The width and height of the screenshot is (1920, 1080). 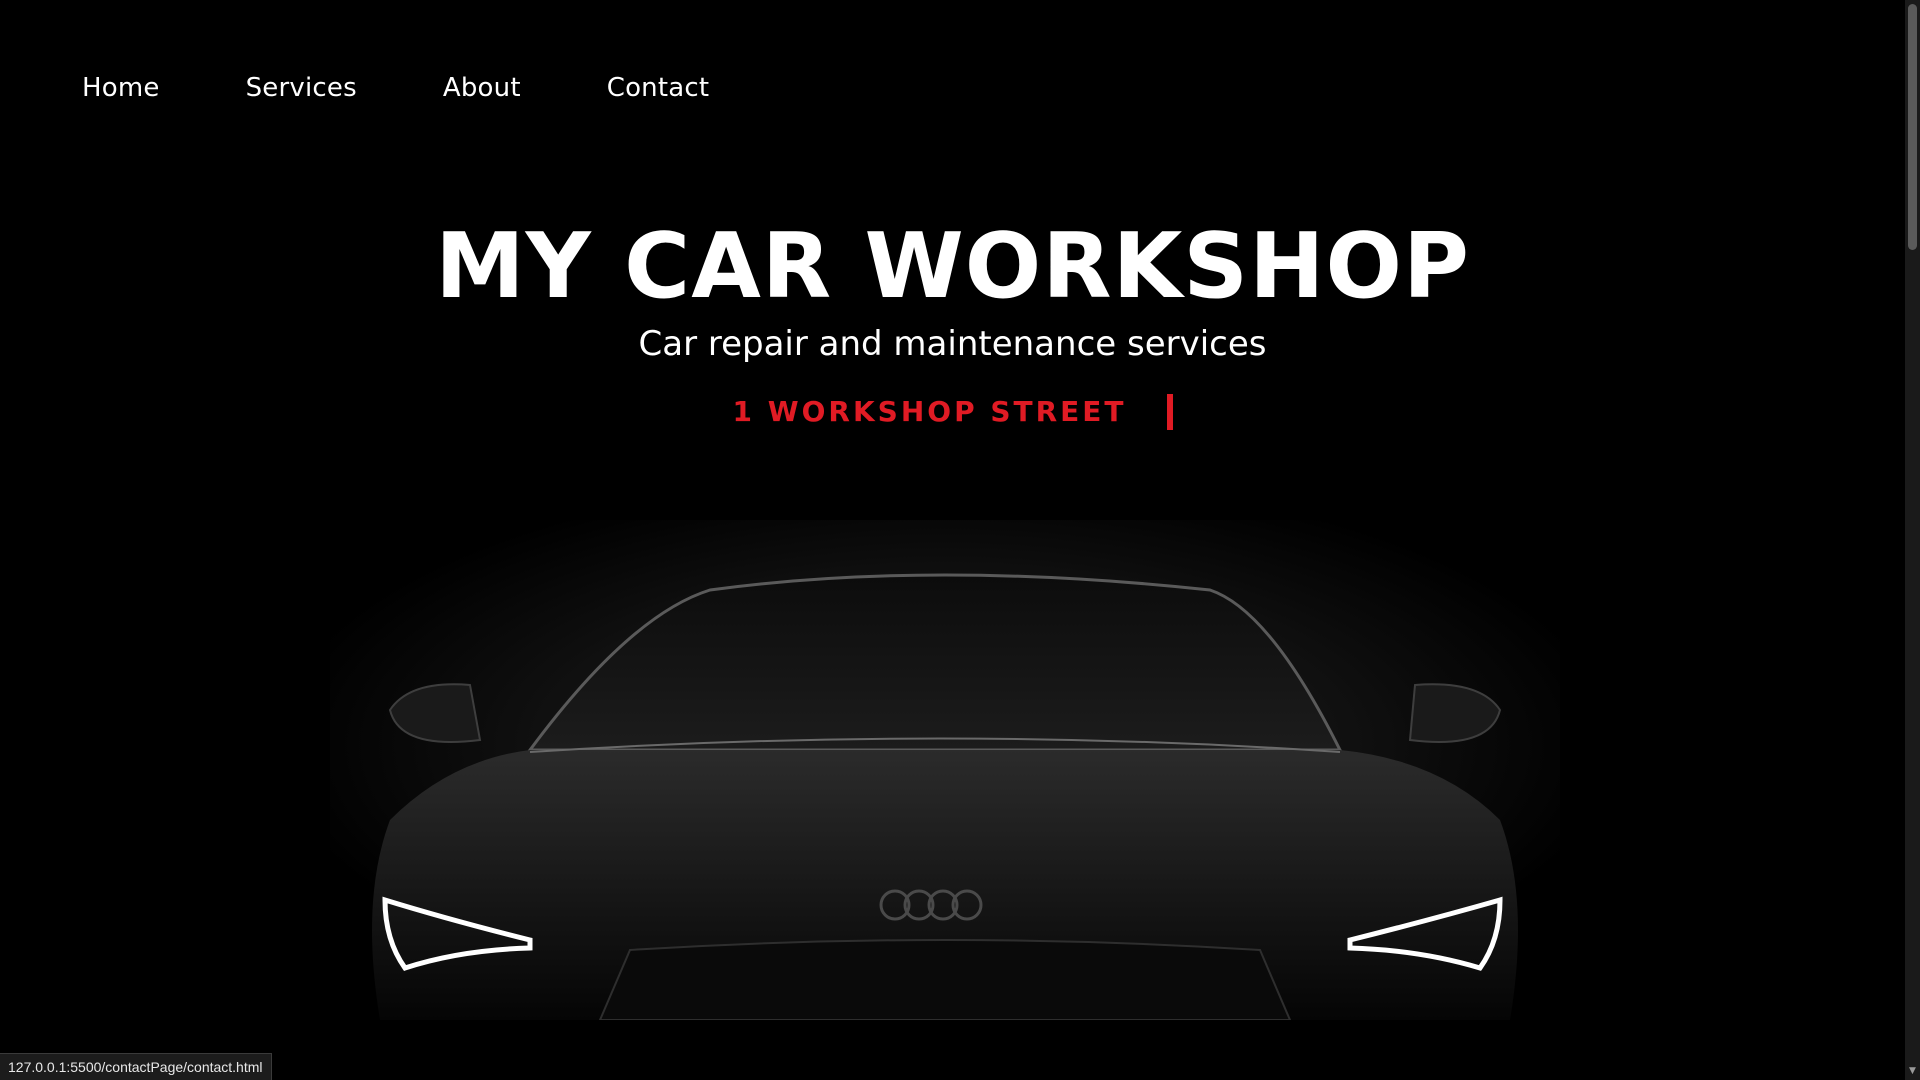 I want to click on vertical-scrollbar: ▼, so click(x=1912, y=540).